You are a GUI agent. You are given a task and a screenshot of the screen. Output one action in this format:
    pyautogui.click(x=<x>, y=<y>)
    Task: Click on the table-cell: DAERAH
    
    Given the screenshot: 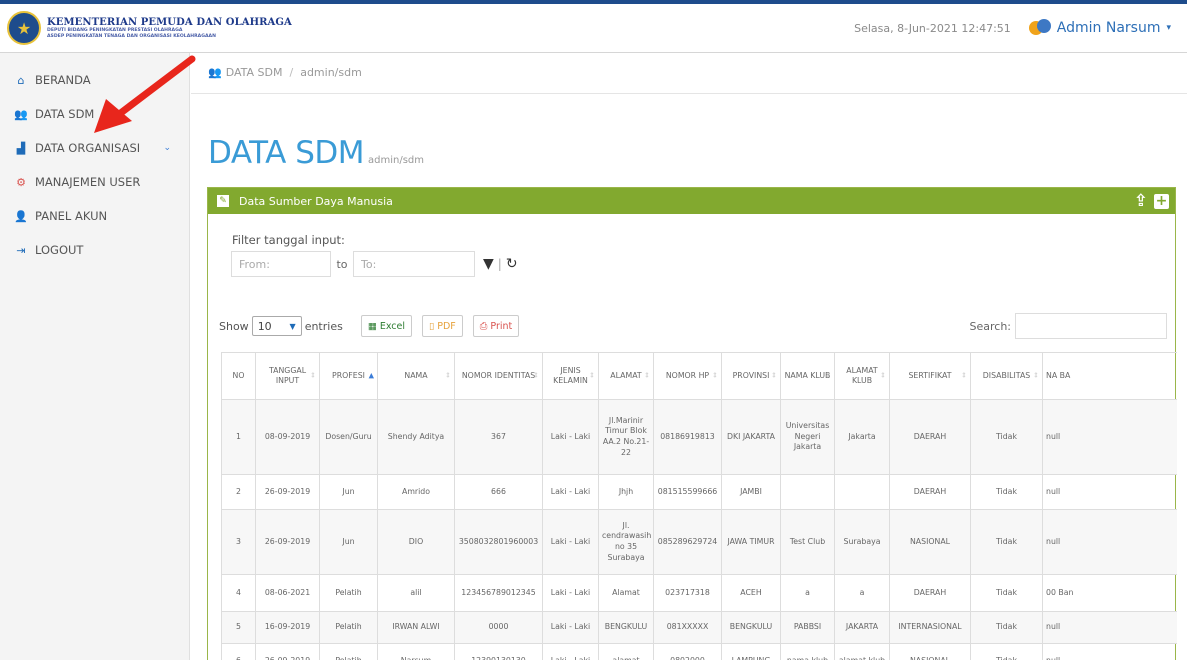 What is the action you would take?
    pyautogui.click(x=930, y=437)
    